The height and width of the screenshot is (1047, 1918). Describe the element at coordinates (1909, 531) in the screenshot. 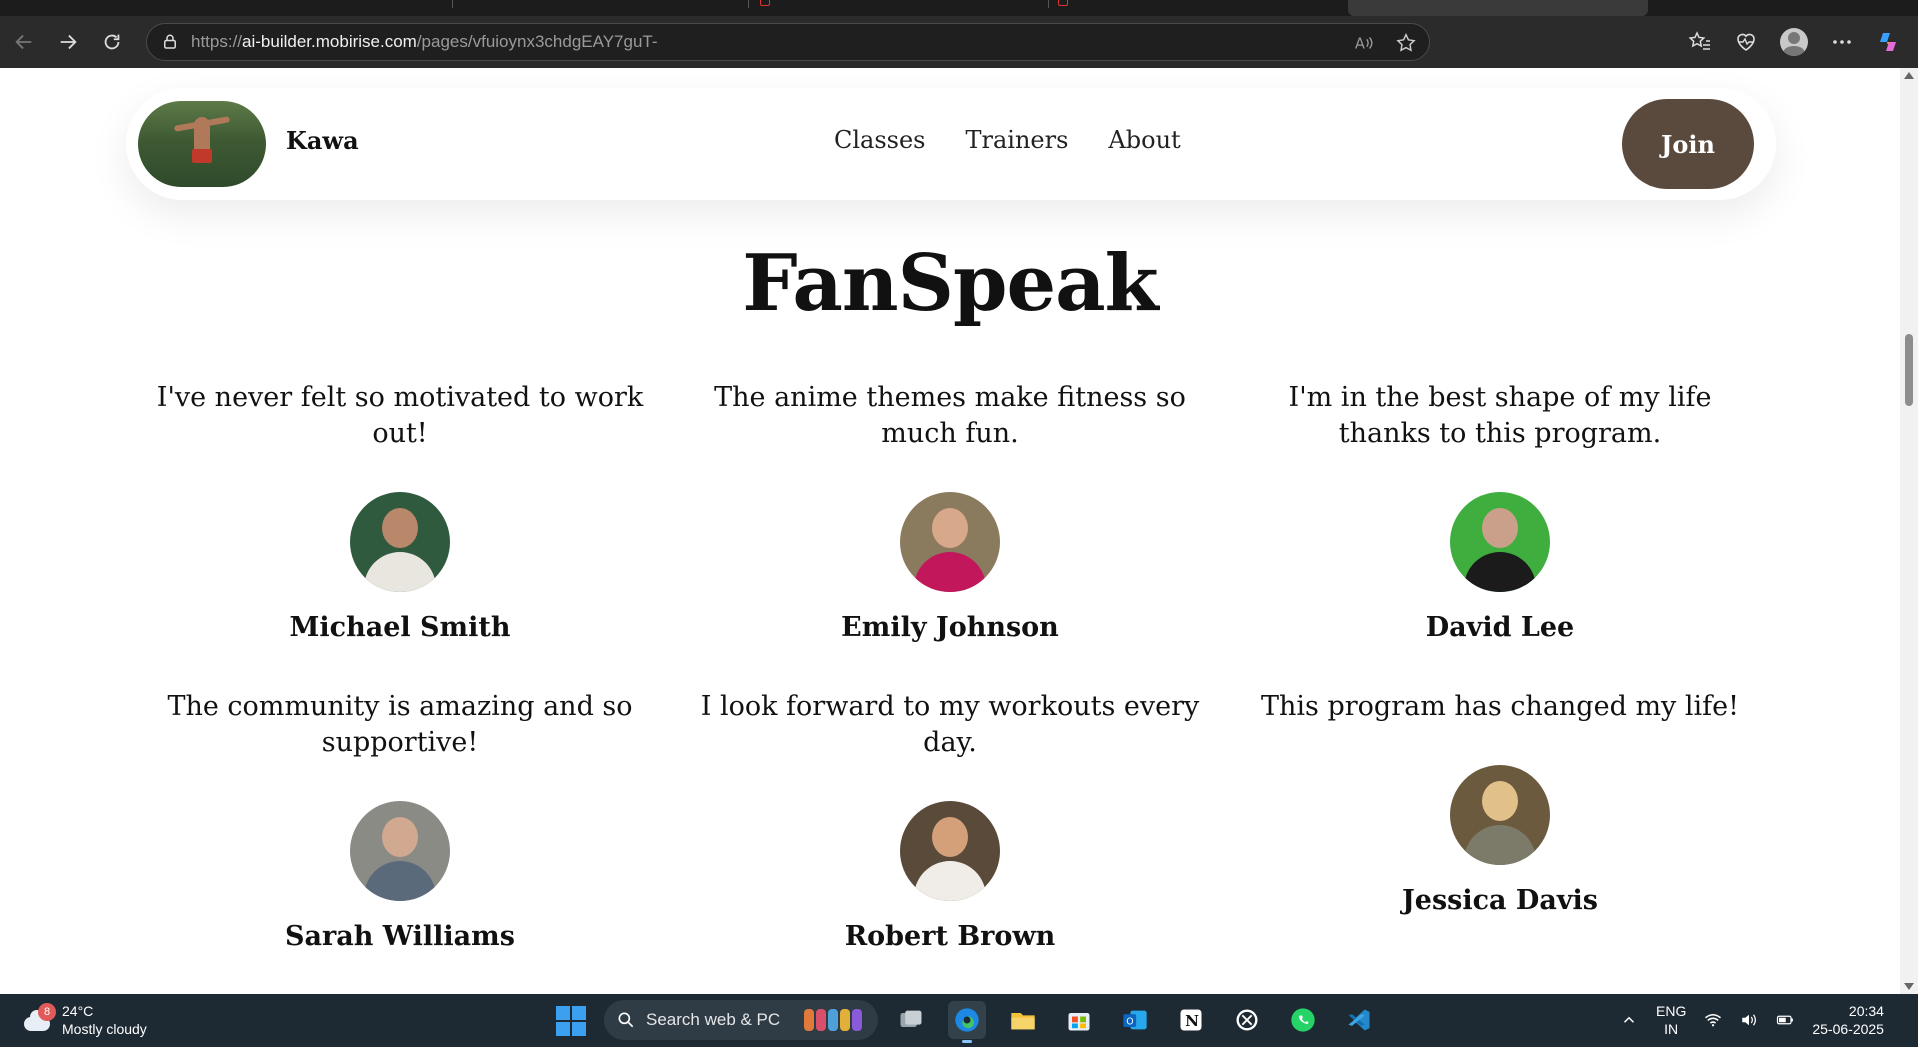

I see `page-scrollbar` at that location.